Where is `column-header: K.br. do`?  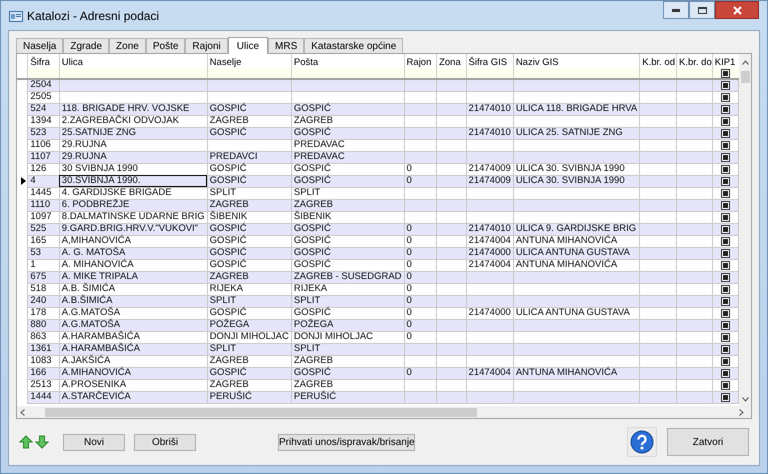 column-header: K.br. do is located at coordinates (695, 62).